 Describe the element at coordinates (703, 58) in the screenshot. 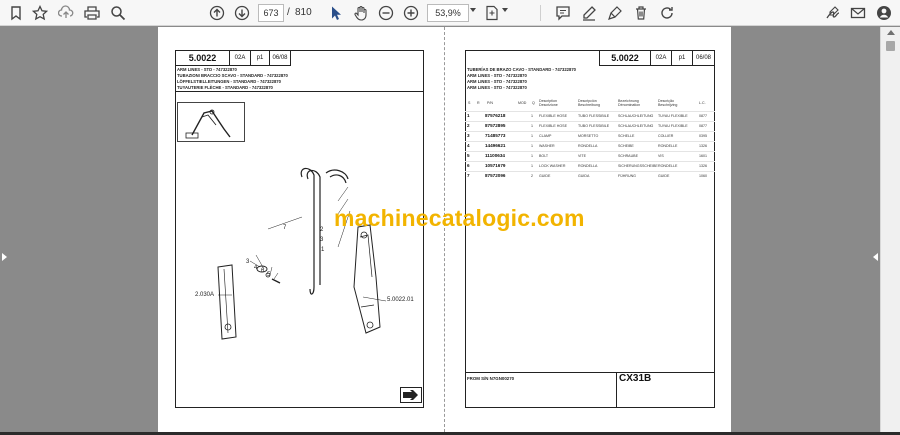

I see `right-date: 06/08` at that location.